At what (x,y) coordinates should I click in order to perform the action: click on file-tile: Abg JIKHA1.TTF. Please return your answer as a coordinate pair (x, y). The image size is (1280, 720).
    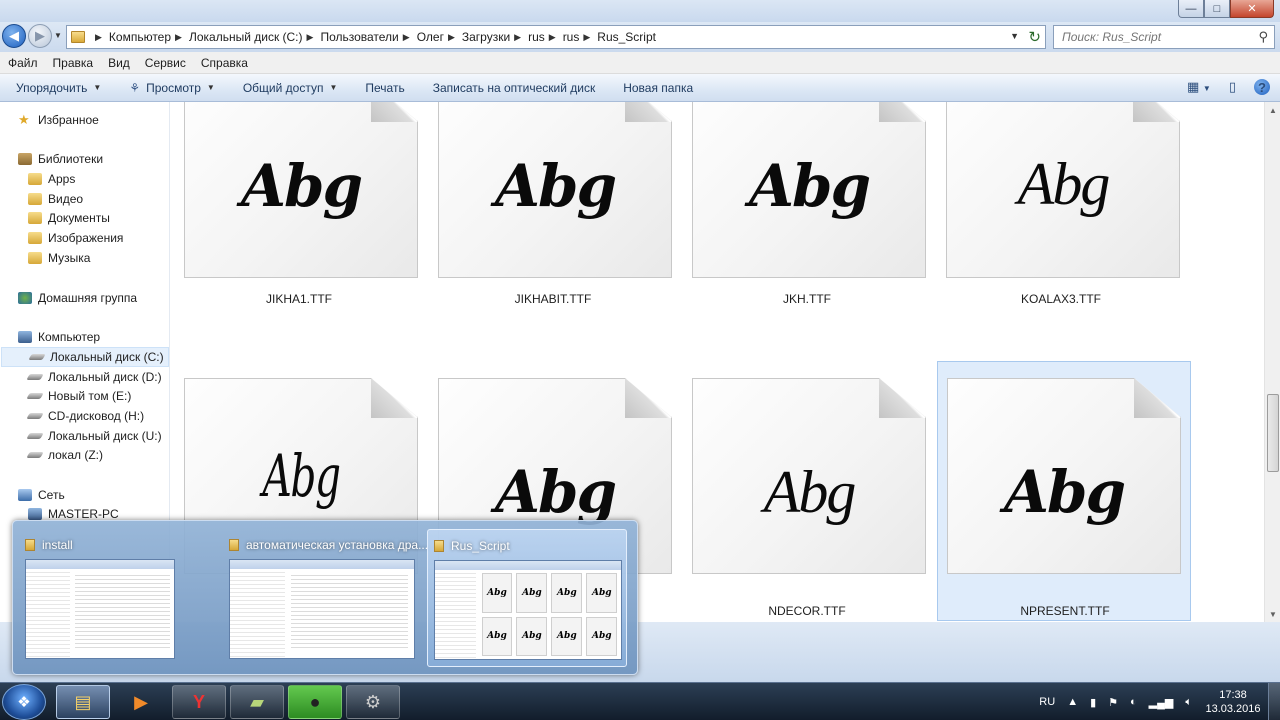
    Looking at the image, I should click on (299, 223).